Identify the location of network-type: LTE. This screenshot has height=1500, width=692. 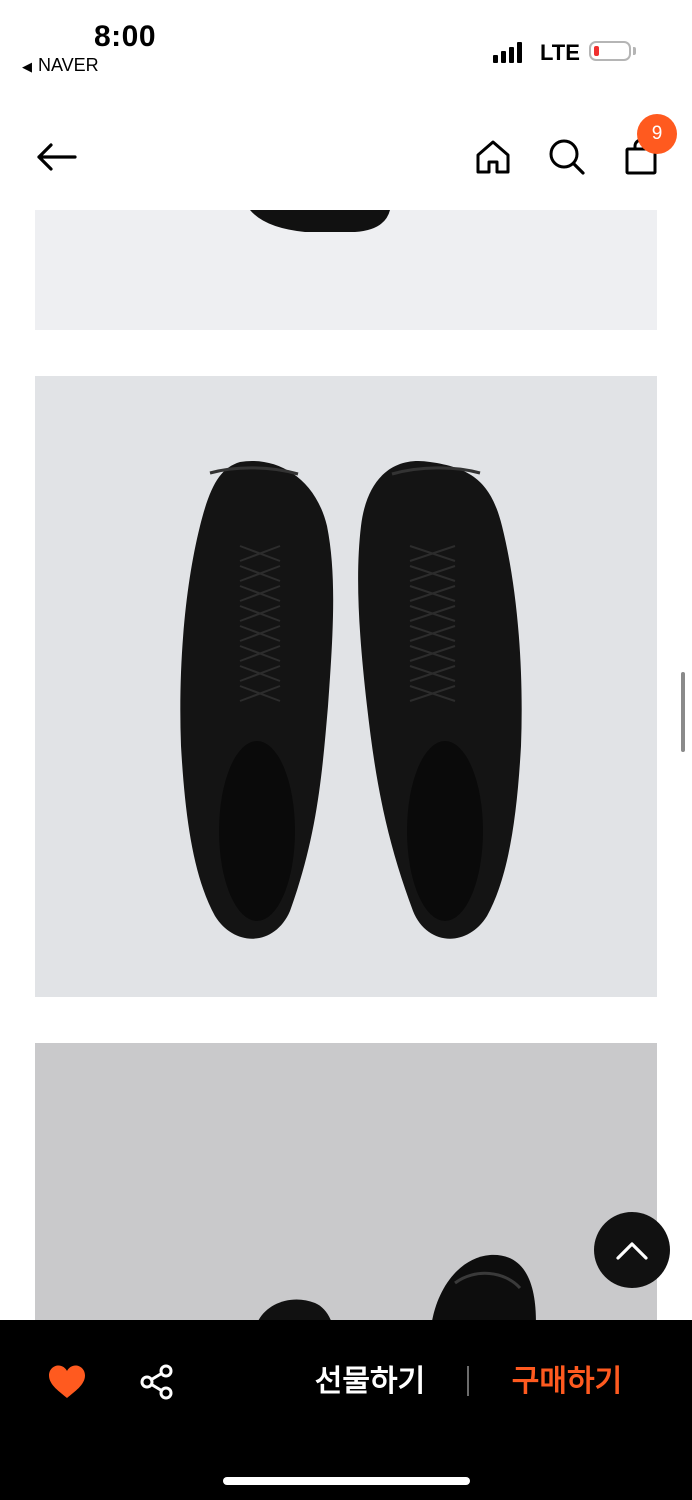
(560, 52).